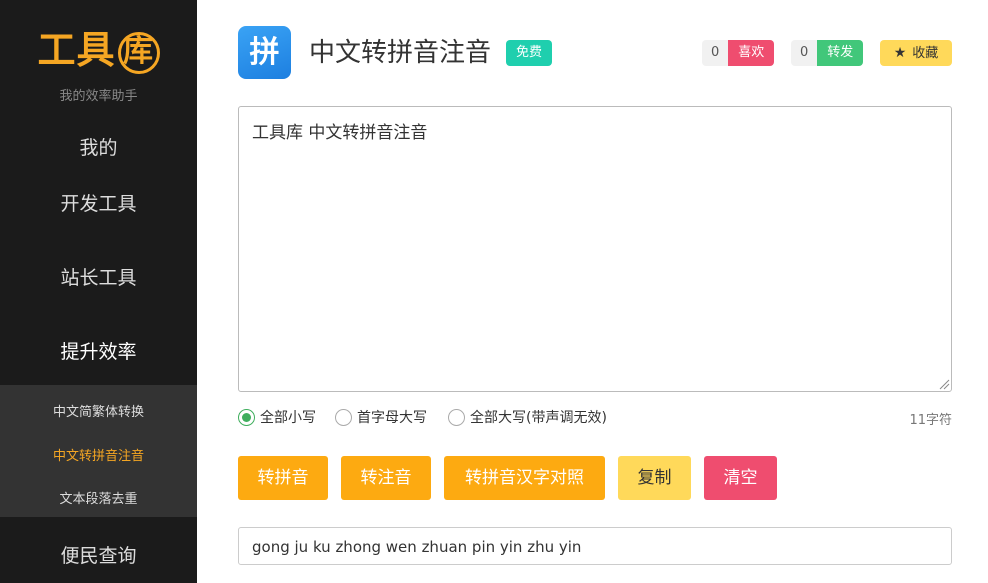  I want to click on copy-button: 复制, so click(654, 478).